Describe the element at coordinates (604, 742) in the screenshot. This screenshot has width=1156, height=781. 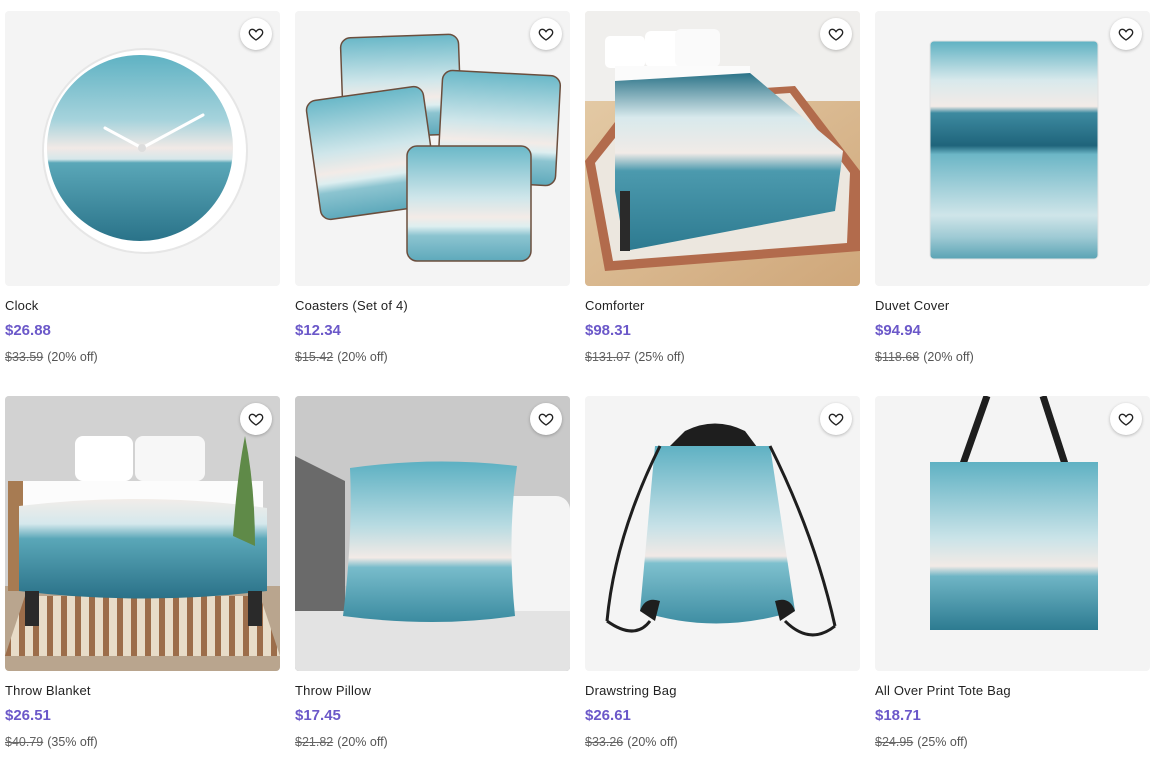
I see `original-price: $33.26` at that location.